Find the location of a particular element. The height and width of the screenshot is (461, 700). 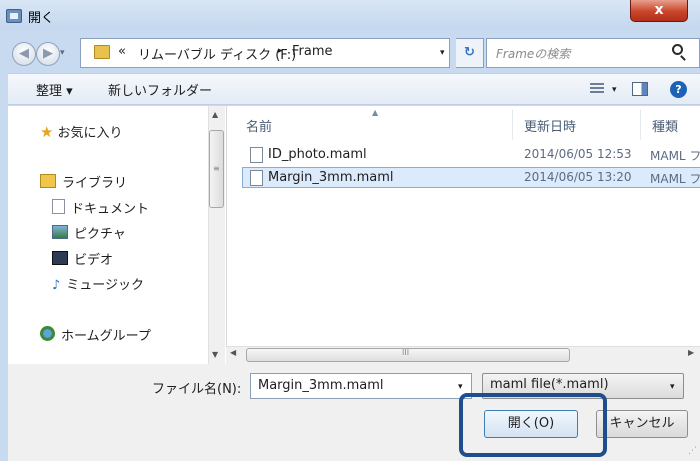

scroll-grip-icon: ≡ is located at coordinates (216, 168).